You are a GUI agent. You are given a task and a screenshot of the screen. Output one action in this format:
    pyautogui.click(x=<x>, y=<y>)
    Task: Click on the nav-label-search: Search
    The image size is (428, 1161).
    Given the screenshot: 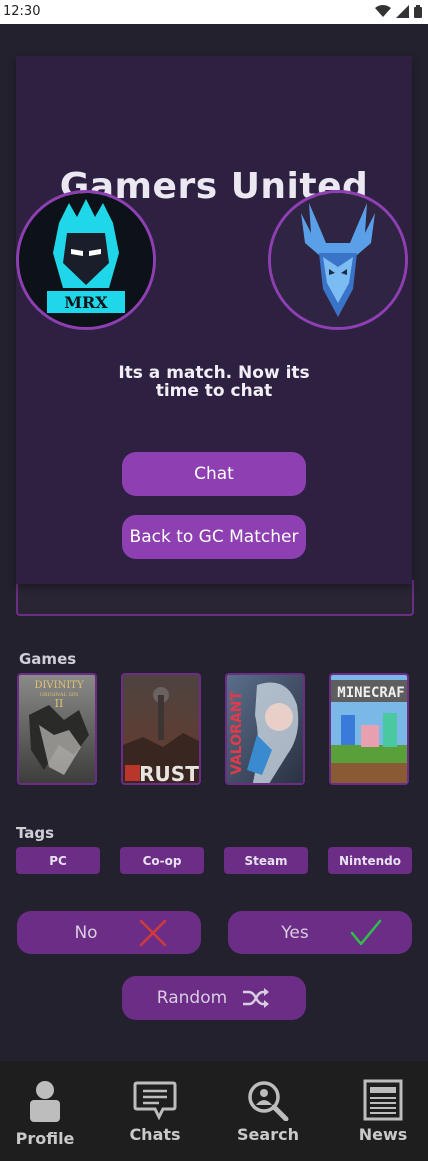 What is the action you would take?
    pyautogui.click(x=268, y=1134)
    